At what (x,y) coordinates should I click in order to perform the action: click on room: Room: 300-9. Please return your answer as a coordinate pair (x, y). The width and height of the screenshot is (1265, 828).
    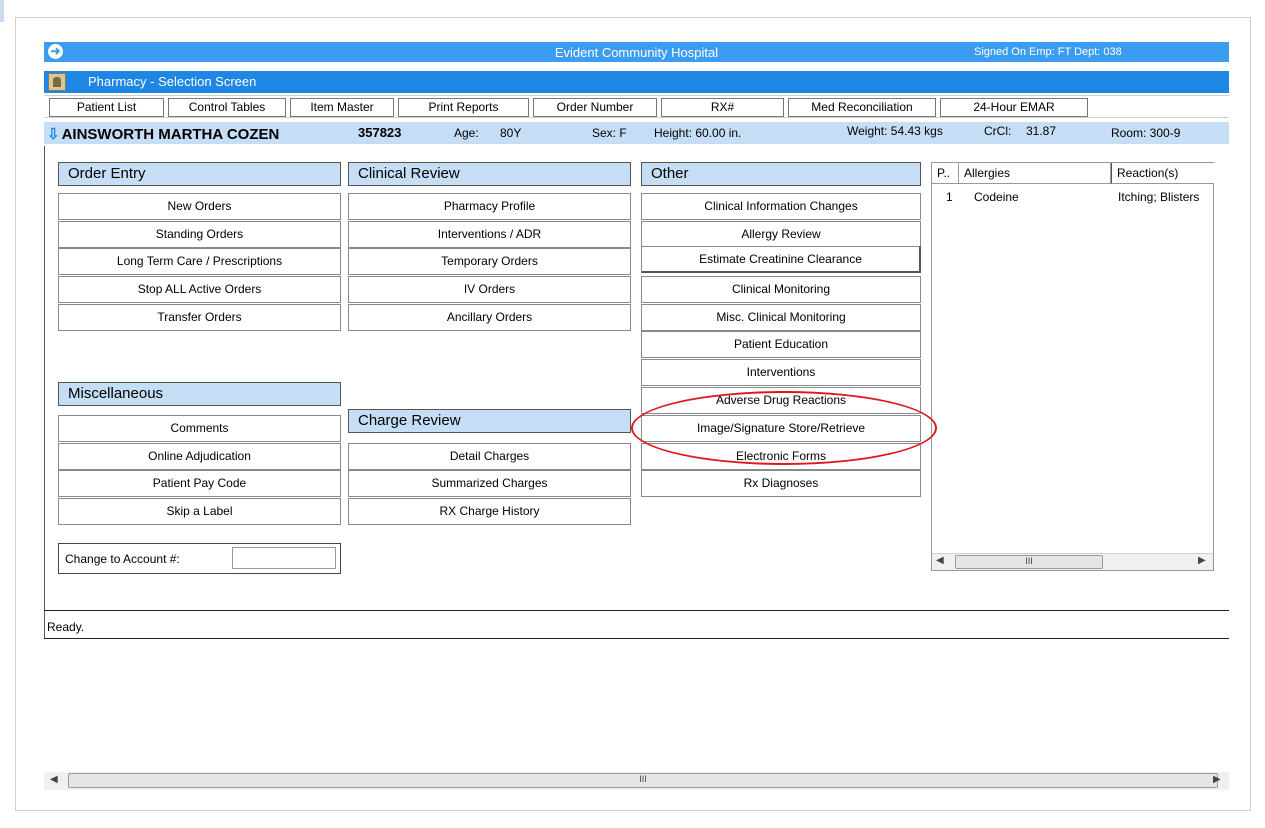
    Looking at the image, I should click on (1146, 133).